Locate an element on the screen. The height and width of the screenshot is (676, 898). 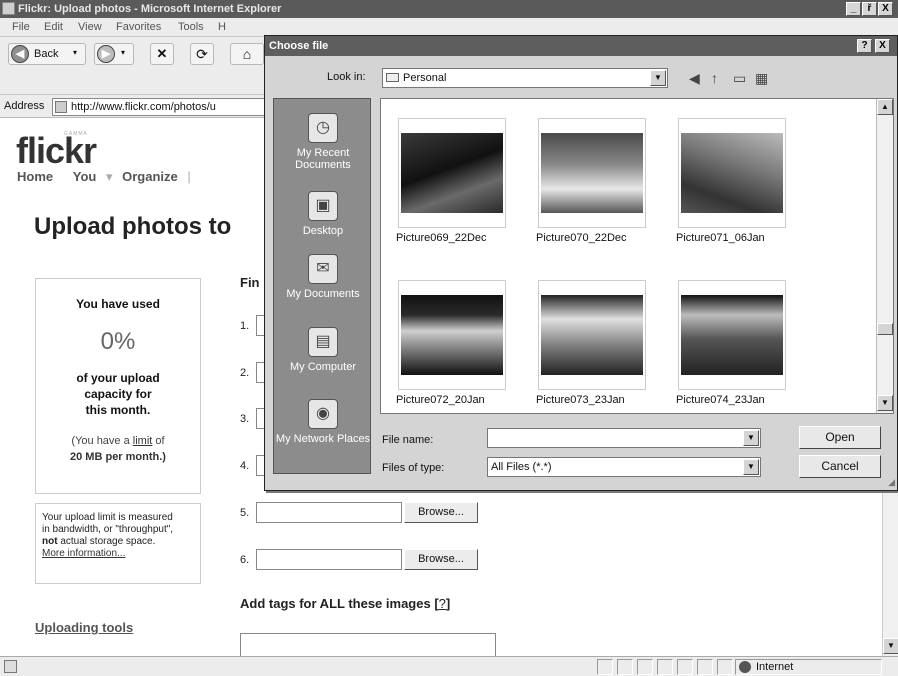
recent-documents-icon: ◷ is located at coordinates (323, 128).